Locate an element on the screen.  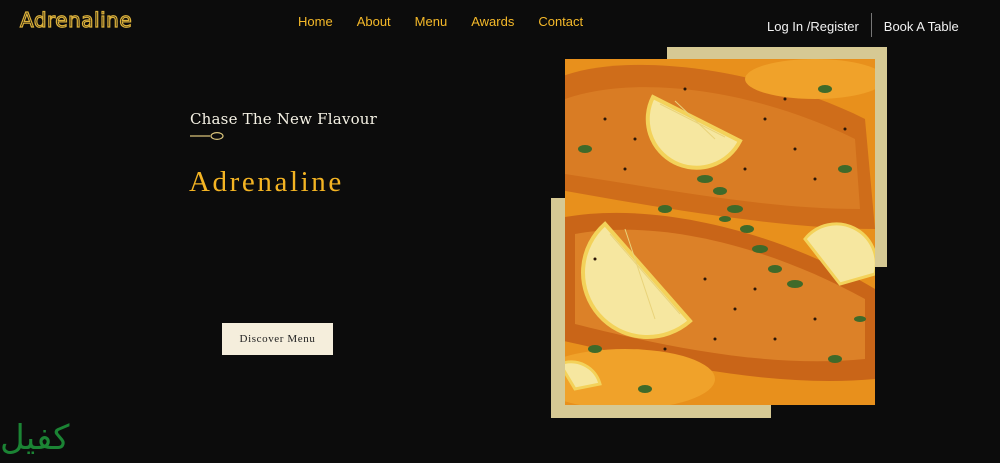
spoon-divider-icon is located at coordinates (207, 136).